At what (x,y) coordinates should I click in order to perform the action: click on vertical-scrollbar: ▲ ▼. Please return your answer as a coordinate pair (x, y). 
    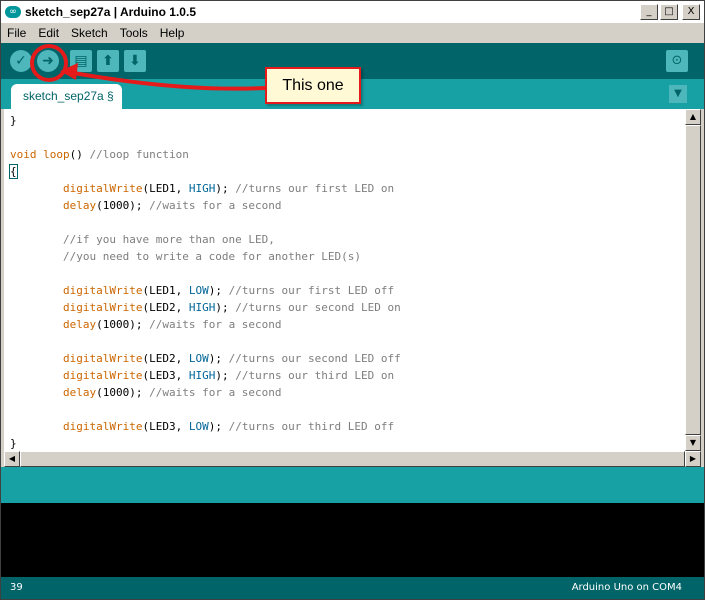
    Looking at the image, I should click on (693, 280).